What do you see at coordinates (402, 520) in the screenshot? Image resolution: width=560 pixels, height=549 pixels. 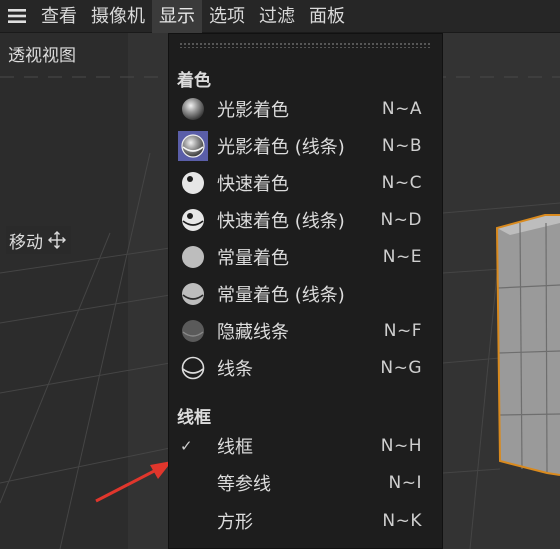 I see `menu-item-shortcut: N~K` at bounding box center [402, 520].